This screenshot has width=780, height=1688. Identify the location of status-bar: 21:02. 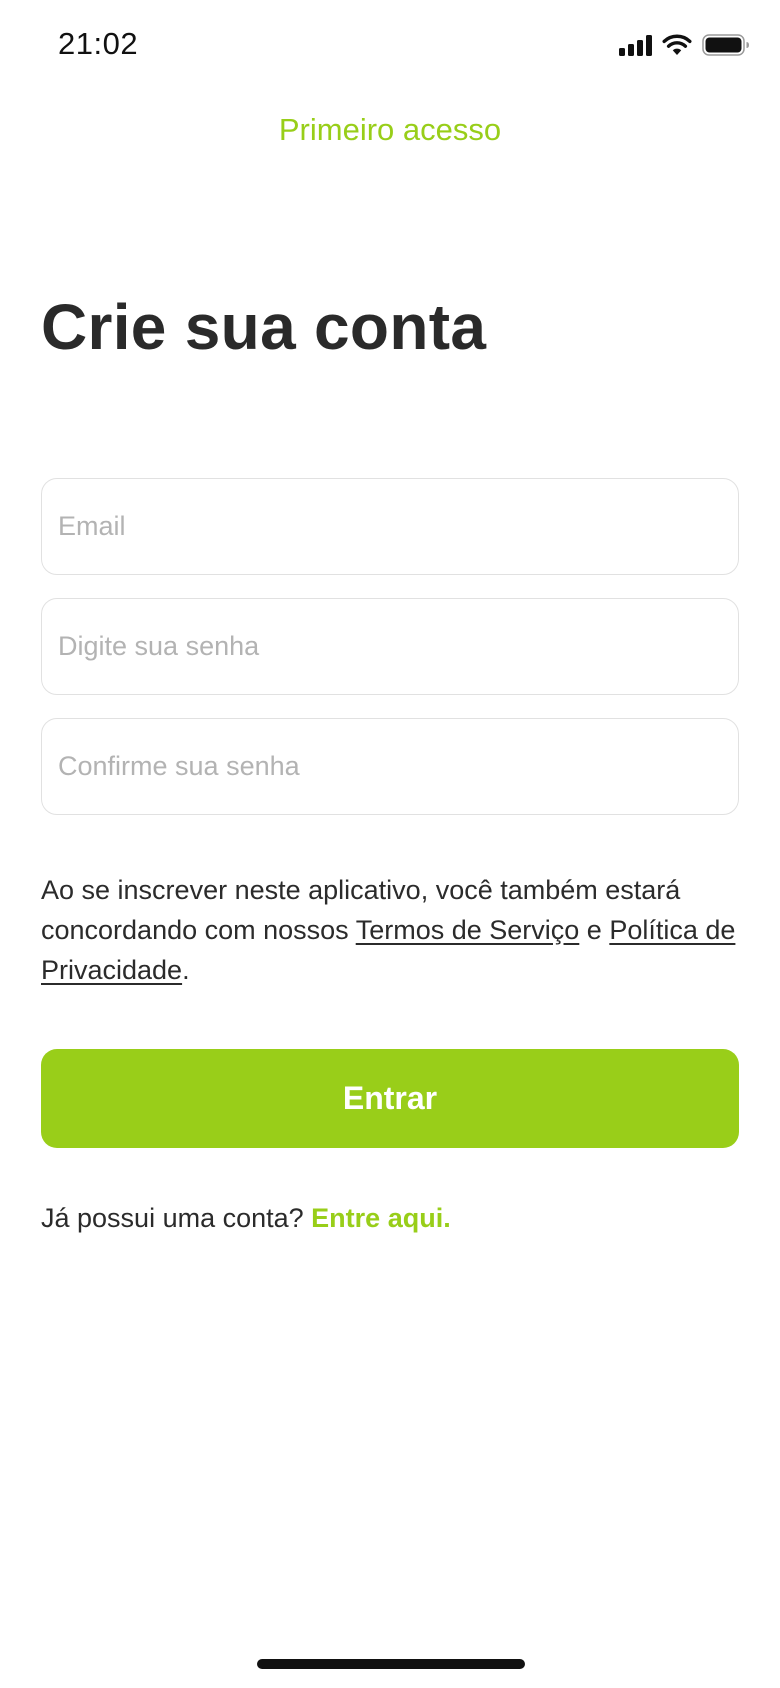
(390, 46).